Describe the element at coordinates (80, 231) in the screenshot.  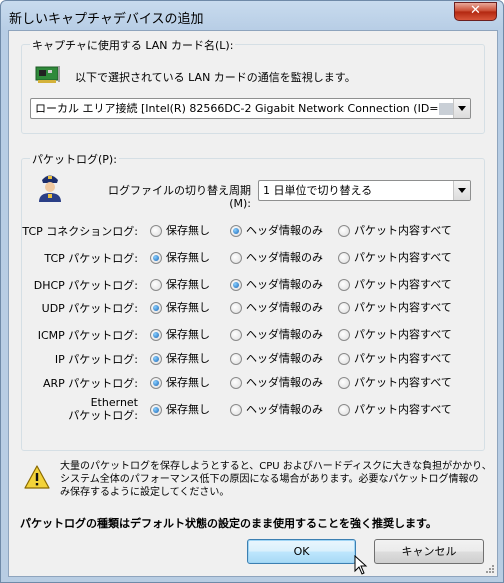
I see `log-row-label: TCP コネクションログ:` at that location.